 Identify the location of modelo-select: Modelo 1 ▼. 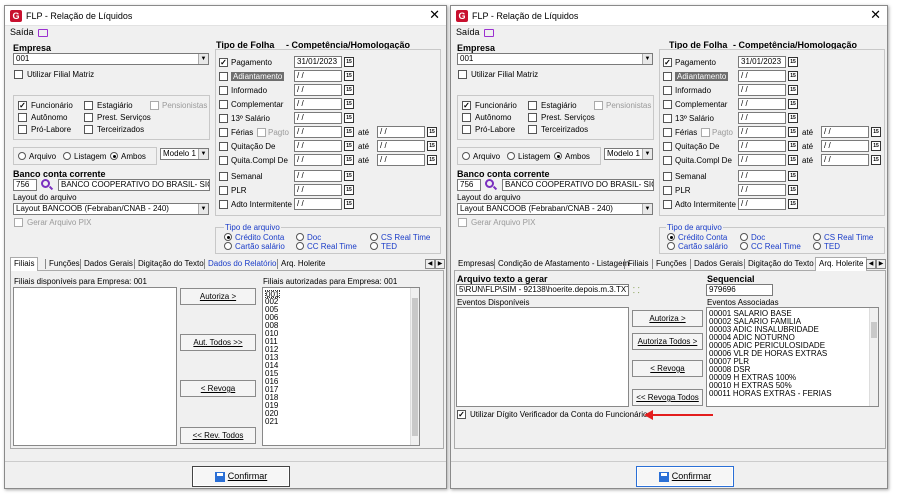
(628, 154).